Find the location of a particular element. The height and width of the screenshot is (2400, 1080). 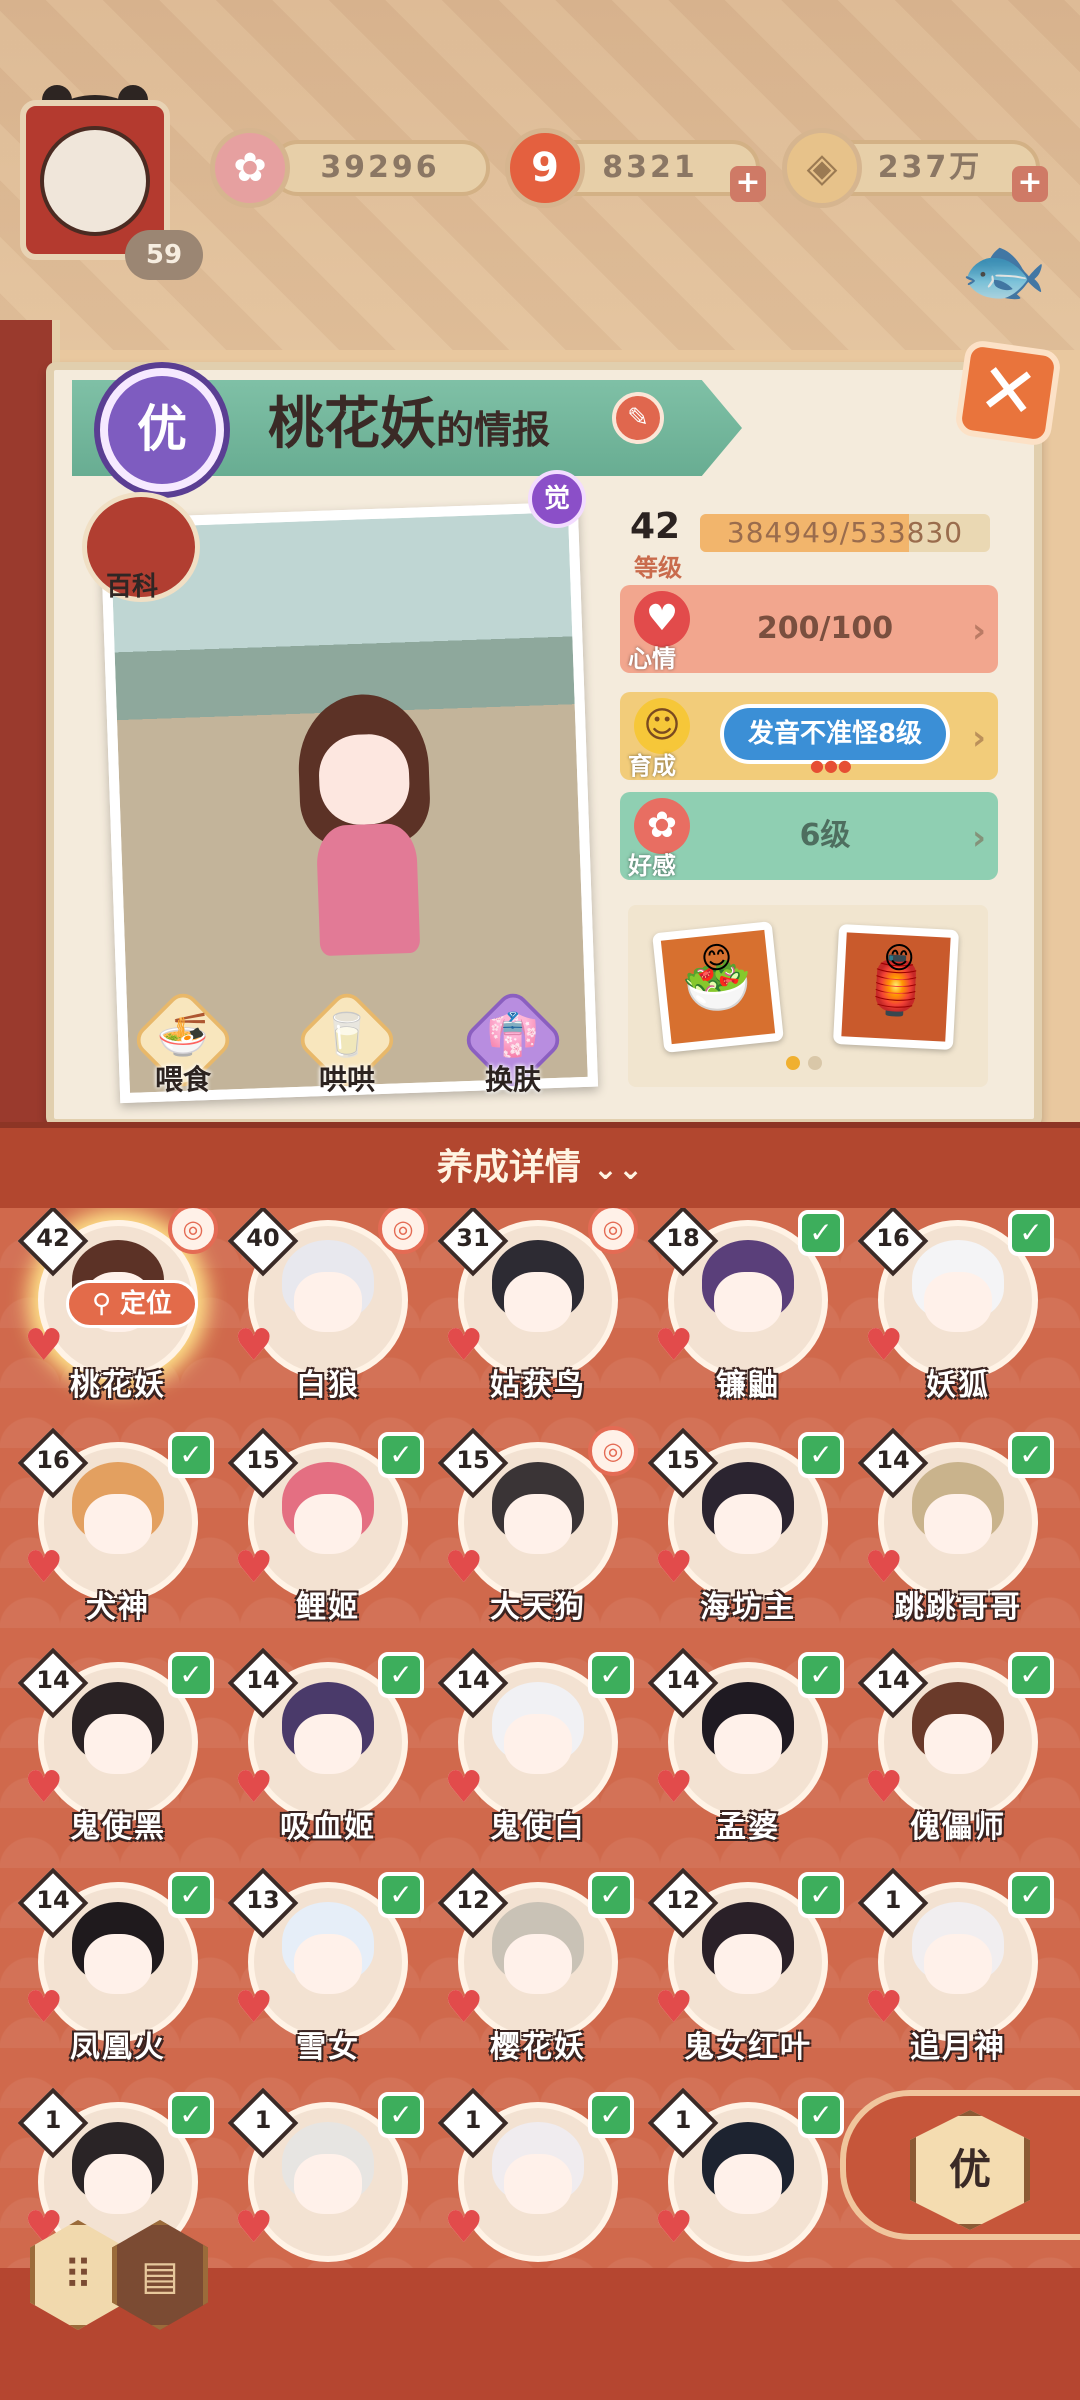

shikigami-name: 雪女 is located at coordinates (328, 2047).